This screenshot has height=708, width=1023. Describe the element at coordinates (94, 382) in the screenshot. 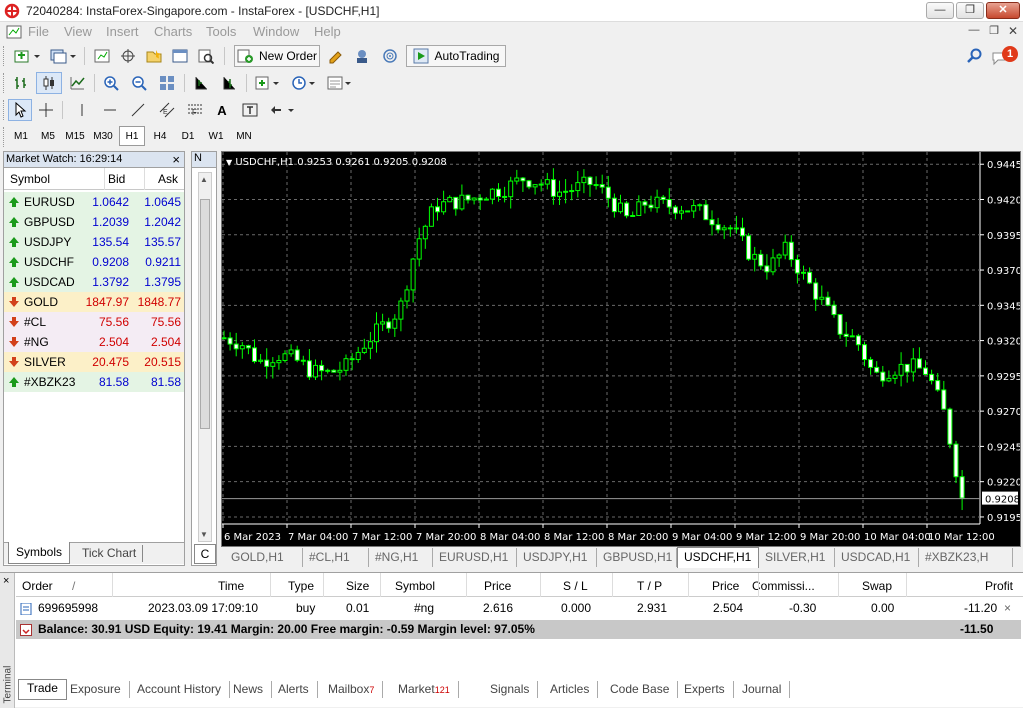

I see `market-watch-row: #XBZK23 81.58 81.58` at that location.